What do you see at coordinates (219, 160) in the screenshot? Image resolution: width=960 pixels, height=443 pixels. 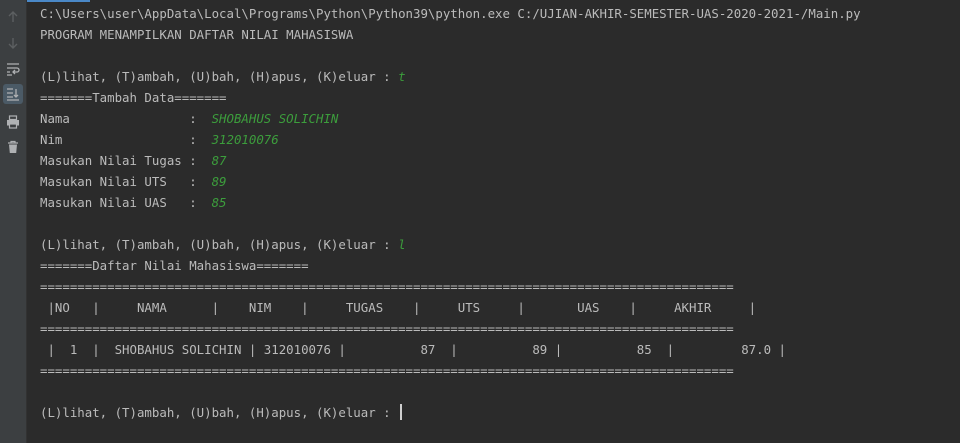 I see `user-input-text: 87` at bounding box center [219, 160].